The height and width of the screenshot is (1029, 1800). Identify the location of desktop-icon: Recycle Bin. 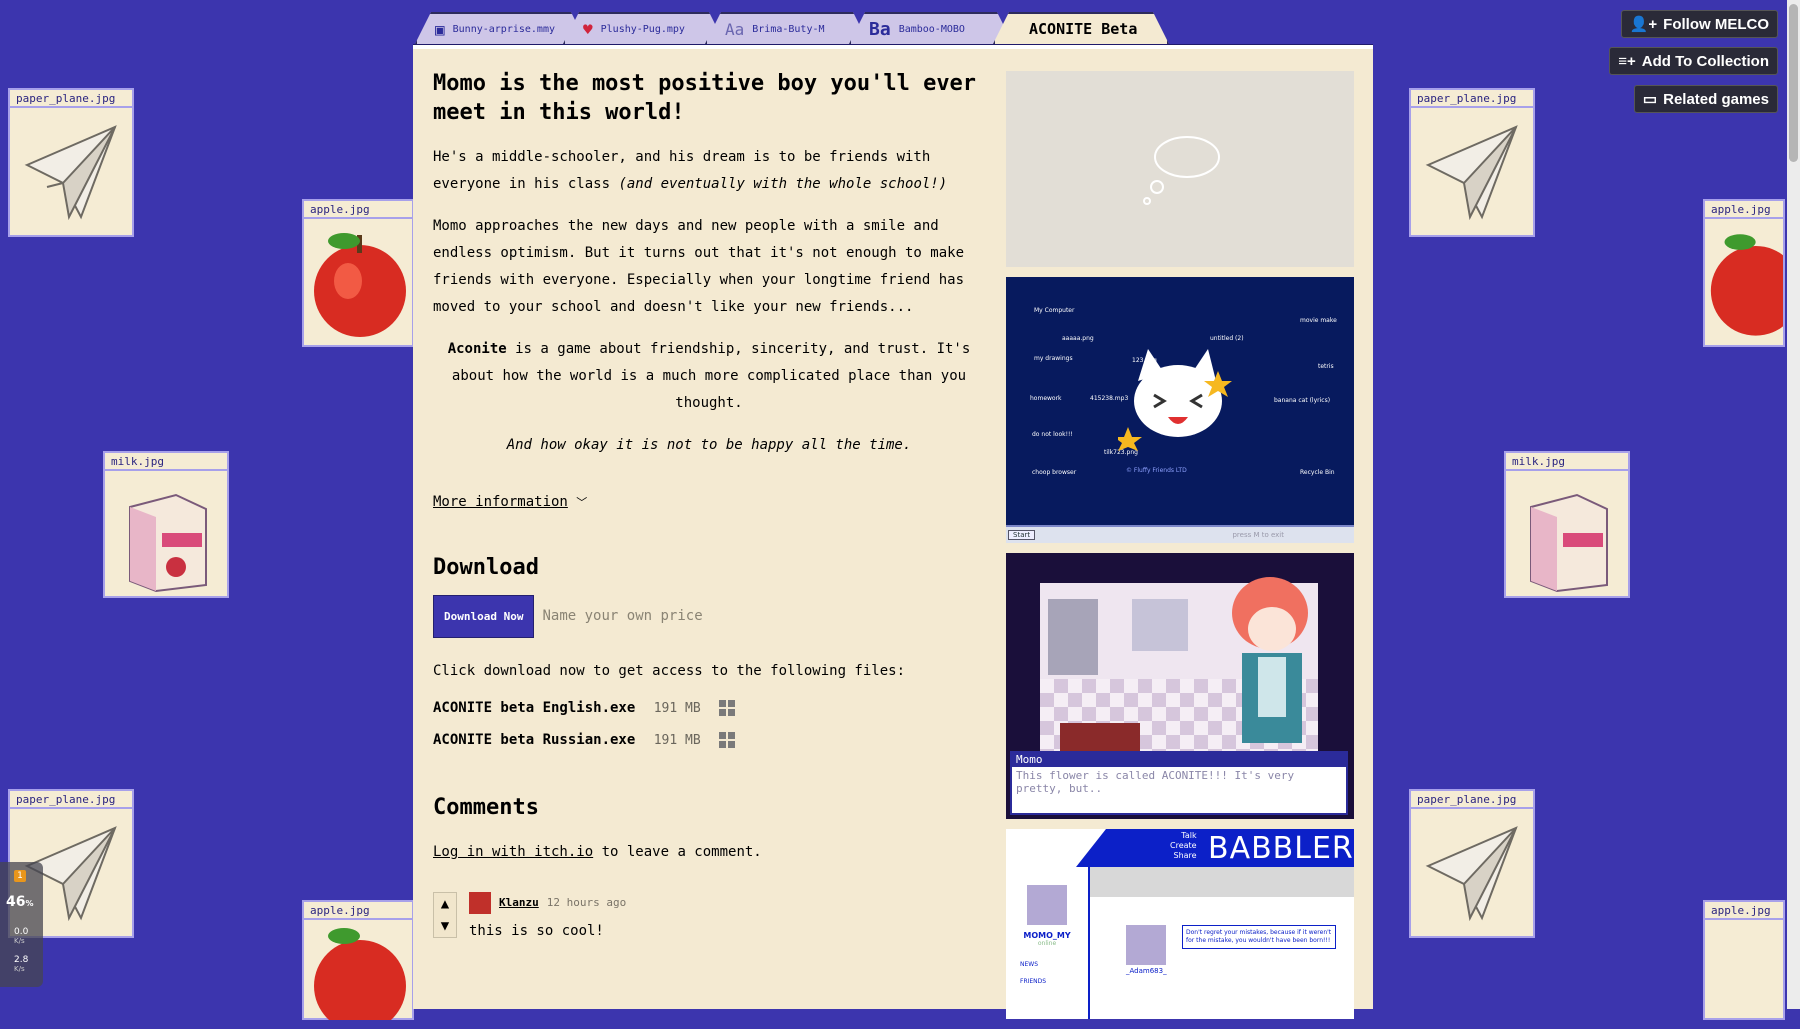
(1317, 472).